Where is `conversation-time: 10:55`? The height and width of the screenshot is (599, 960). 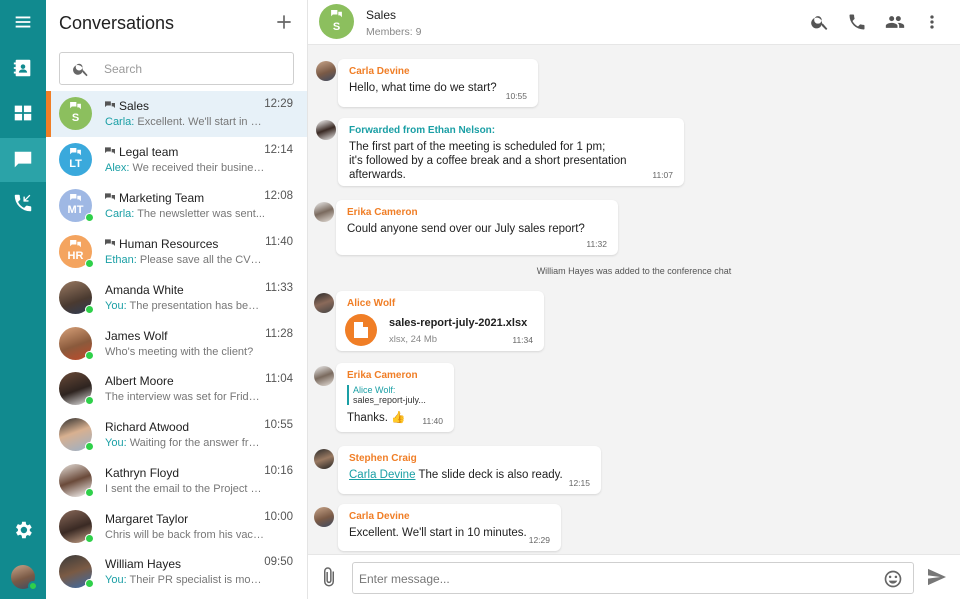
conversation-time: 10:55 is located at coordinates (278, 425).